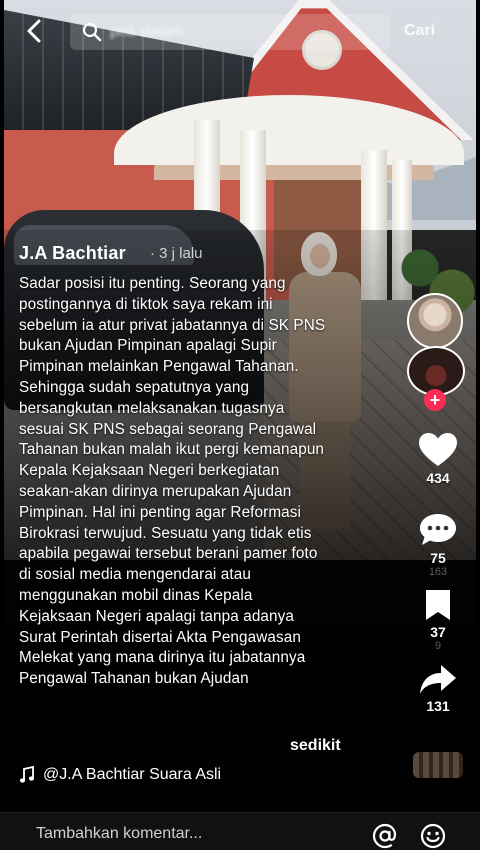 This screenshot has width=480, height=850. Describe the element at coordinates (35, 31) in the screenshot. I see `chevron-left-icon` at that location.